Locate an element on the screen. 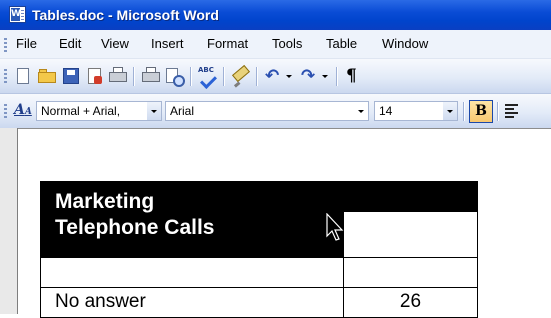 This screenshot has width=551, height=318. print-preview-icon is located at coordinates (175, 77).